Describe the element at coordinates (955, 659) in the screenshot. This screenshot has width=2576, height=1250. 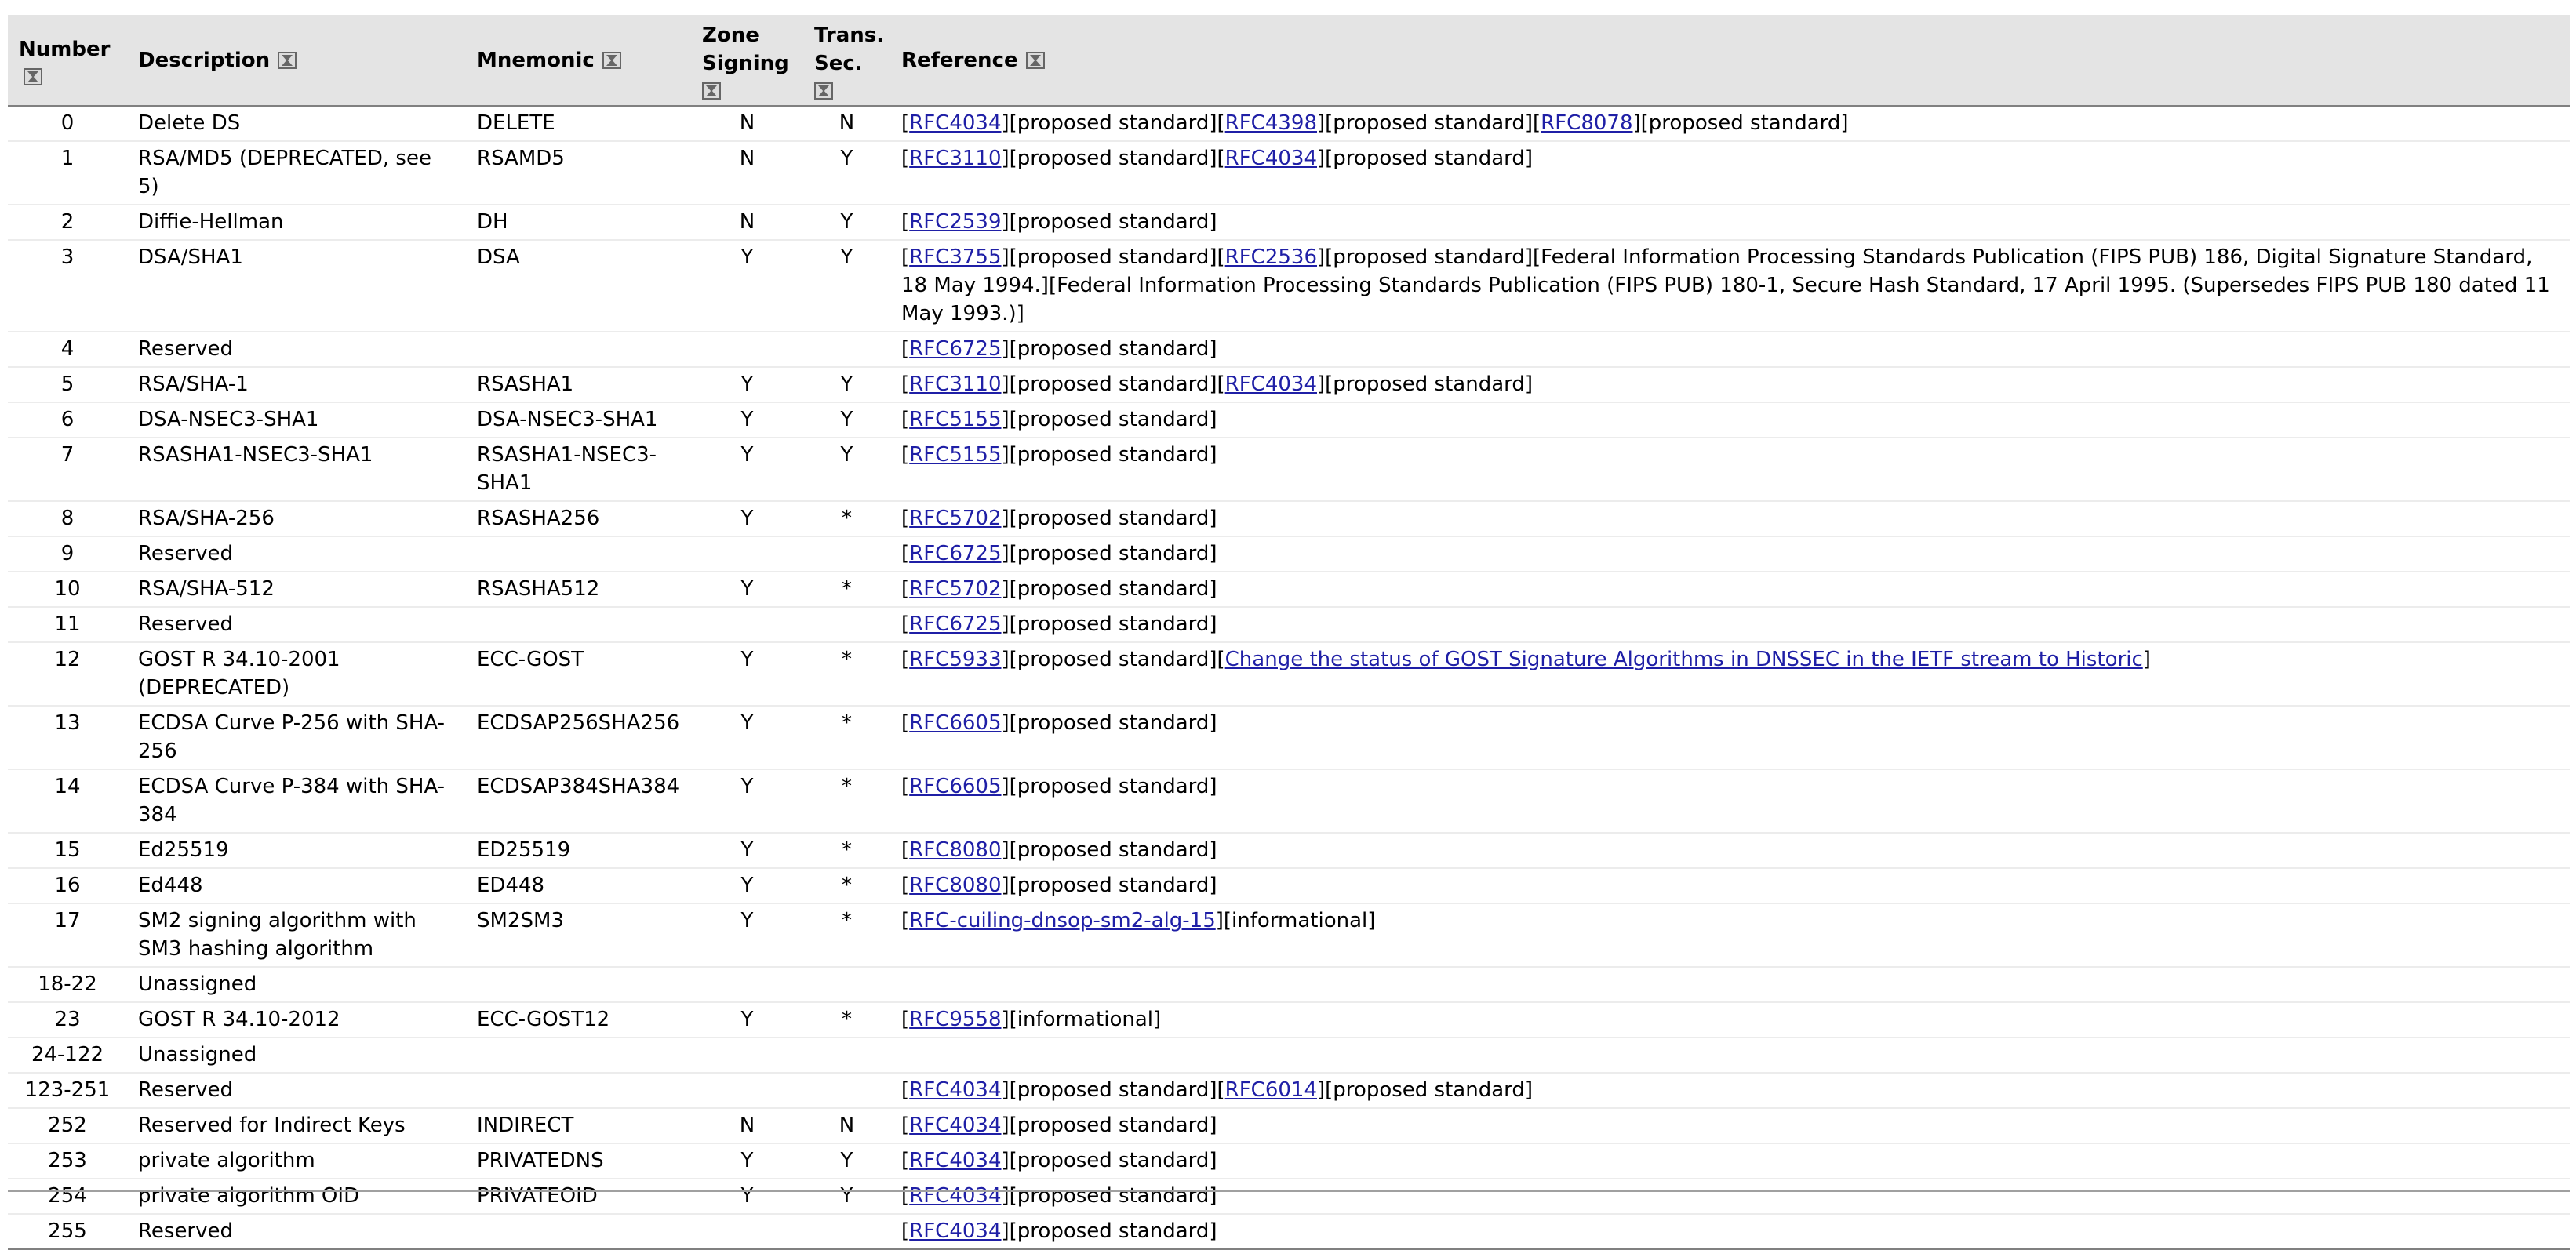
I see `reference-link: RFC5933` at that location.